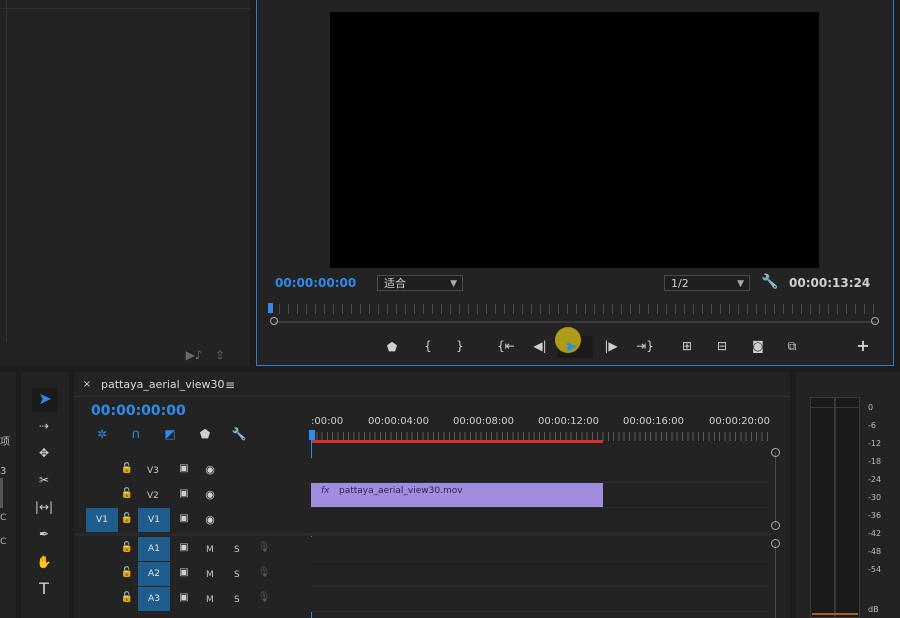  What do you see at coordinates (611, 346) in the screenshot?
I see `step-forward-icon: |▶` at bounding box center [611, 346].